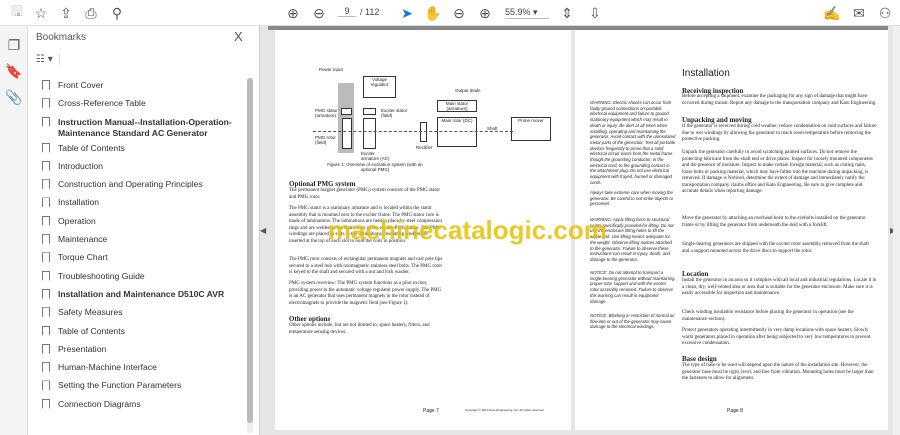  I want to click on label-rectifier: Rectifier, so click(424, 147).